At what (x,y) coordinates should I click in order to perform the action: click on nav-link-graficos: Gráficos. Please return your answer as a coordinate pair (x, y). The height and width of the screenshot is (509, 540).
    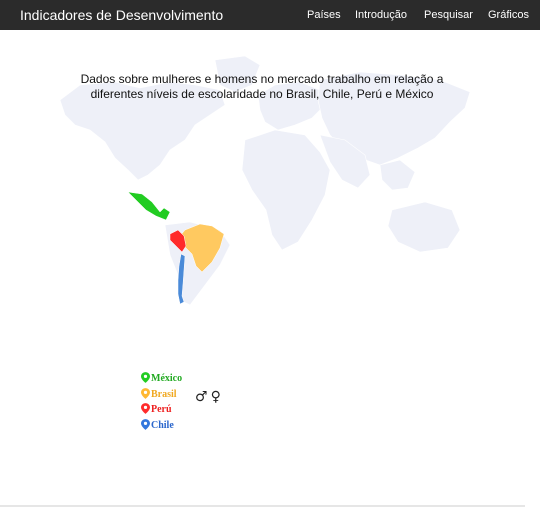
    Looking at the image, I should click on (508, 15).